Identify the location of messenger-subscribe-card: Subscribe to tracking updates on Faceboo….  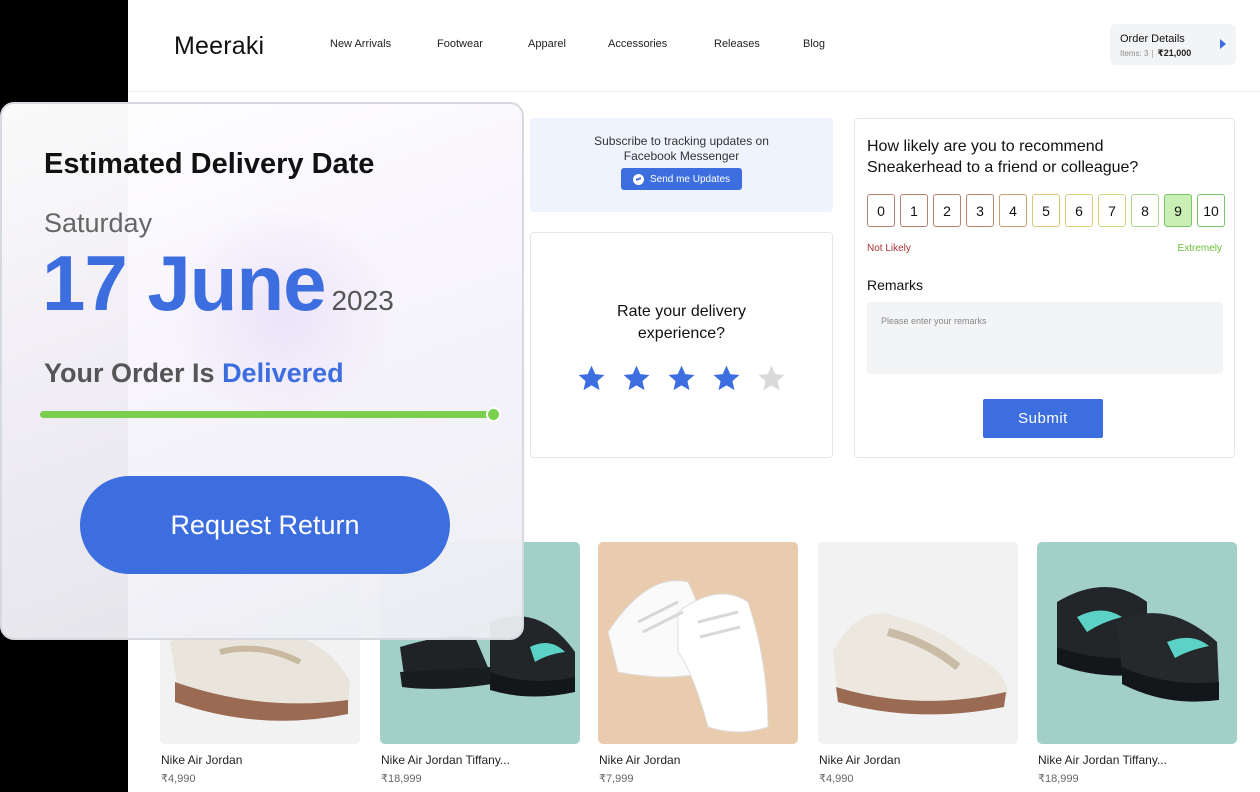
(681, 165).